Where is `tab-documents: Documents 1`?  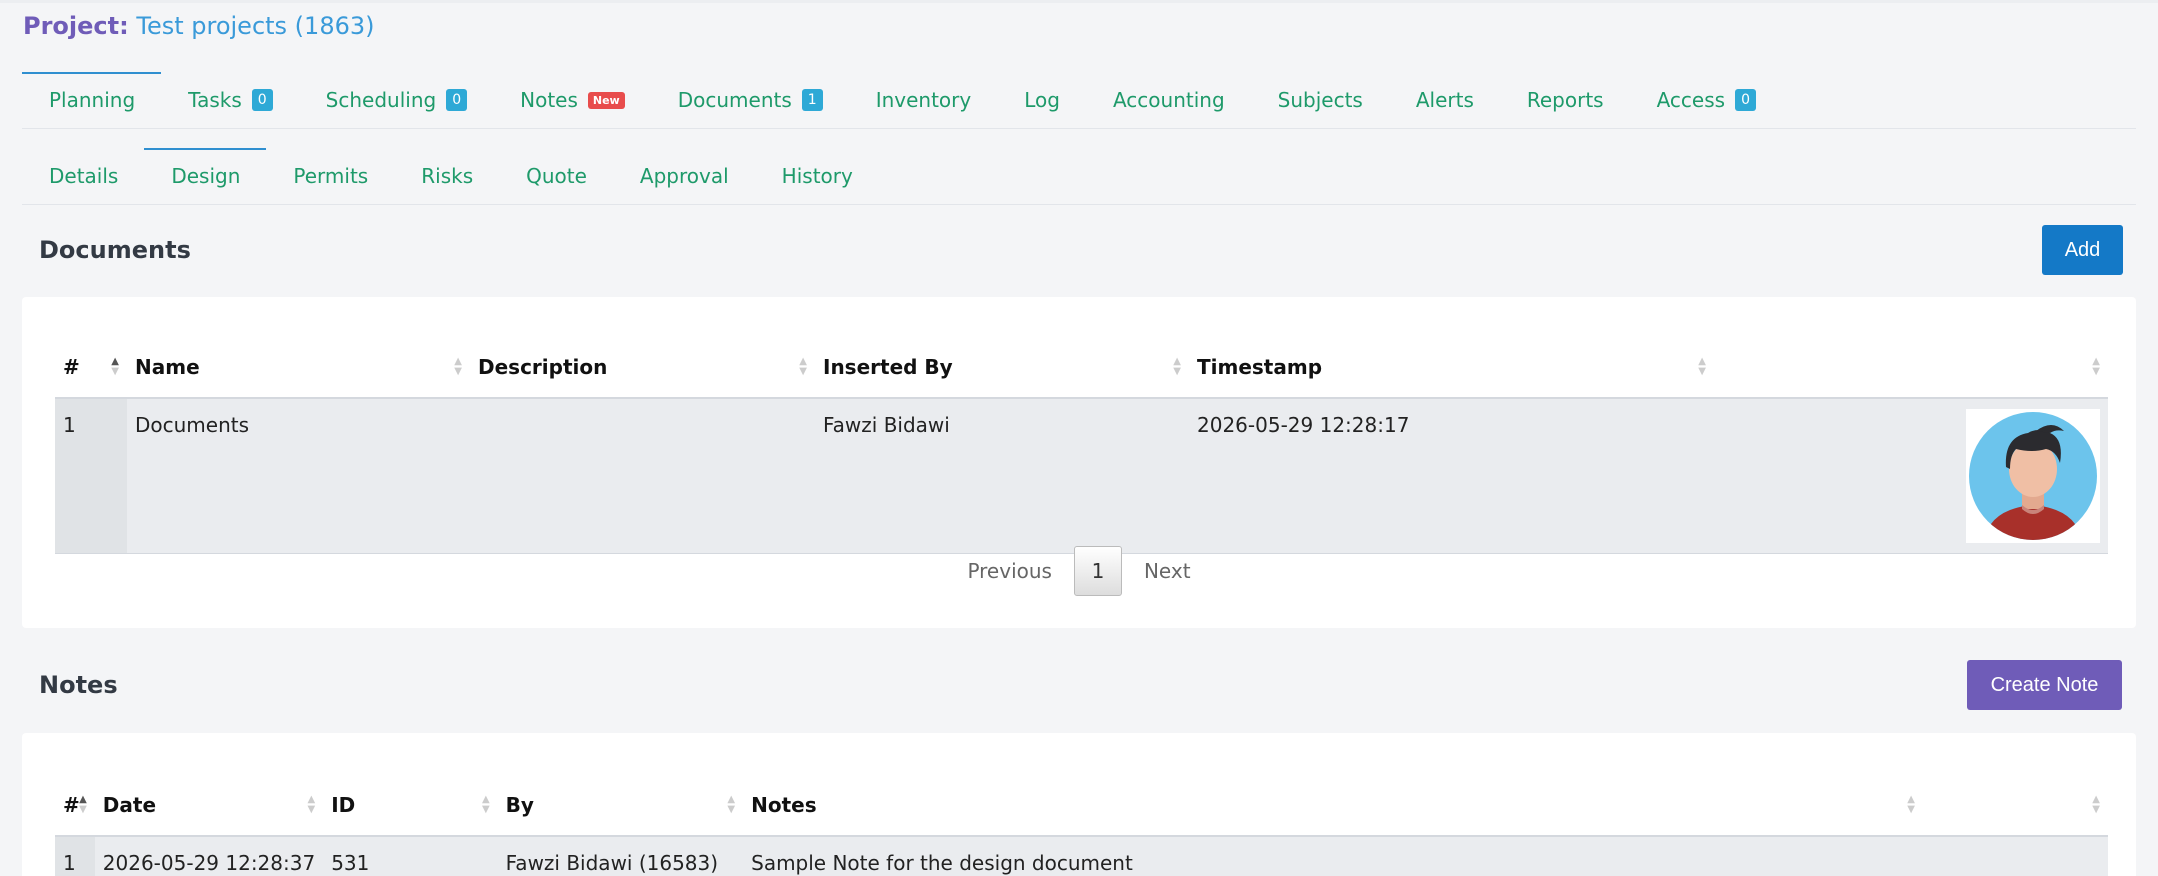 tab-documents: Documents 1 is located at coordinates (750, 100).